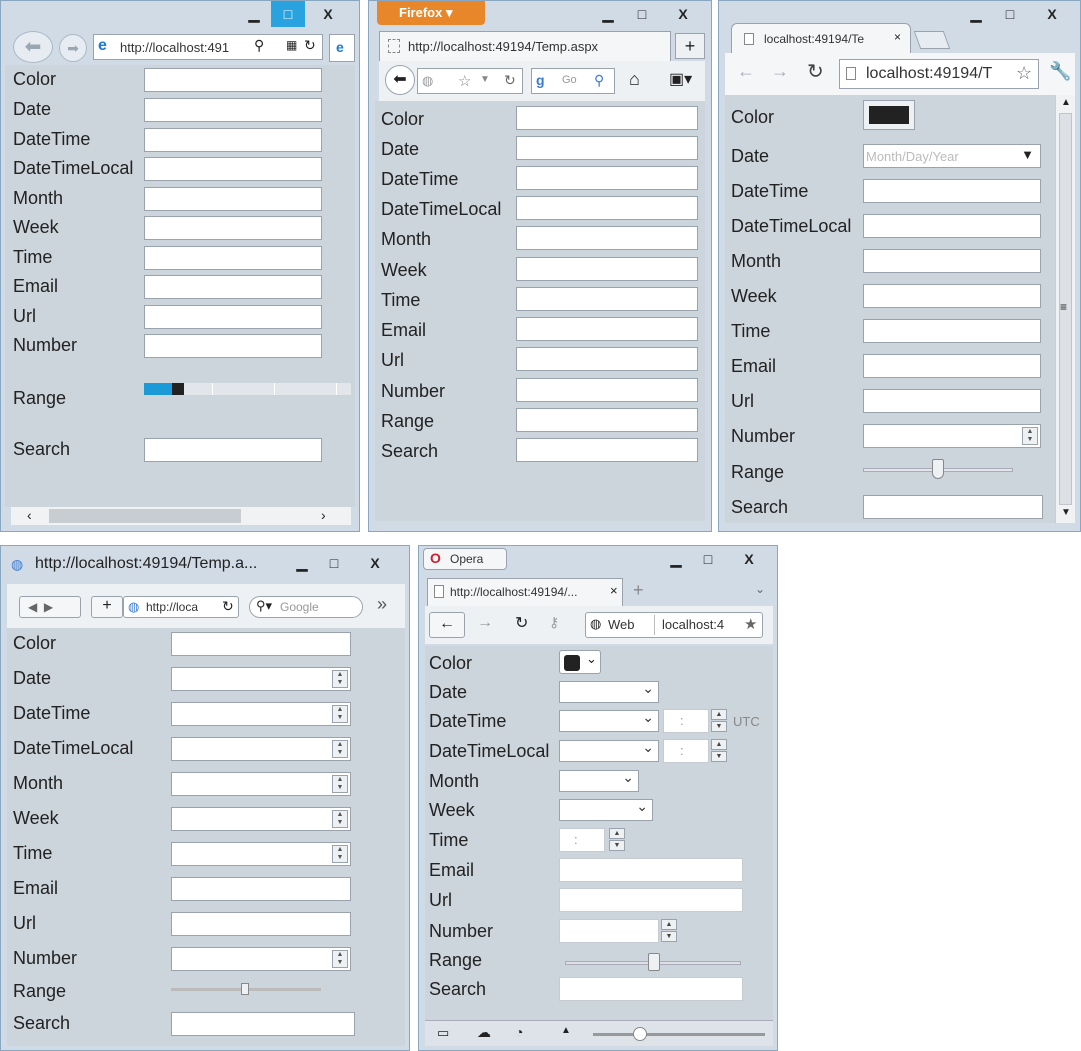 Image resolution: width=1081 pixels, height=1051 pixels. I want to click on url-bar: ◍ ☆ ▼ ↻, so click(470, 81).